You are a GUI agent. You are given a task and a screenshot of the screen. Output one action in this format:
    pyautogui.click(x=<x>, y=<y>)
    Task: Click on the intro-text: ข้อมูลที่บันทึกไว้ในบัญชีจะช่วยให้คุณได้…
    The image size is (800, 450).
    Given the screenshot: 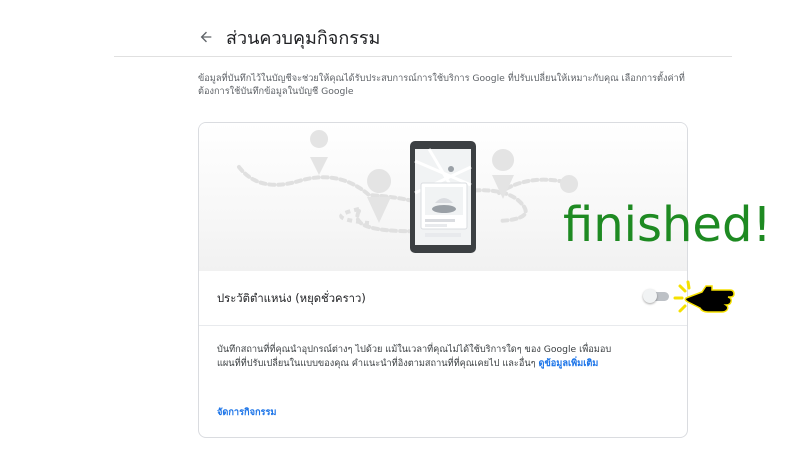 What is the action you would take?
    pyautogui.click(x=441, y=85)
    